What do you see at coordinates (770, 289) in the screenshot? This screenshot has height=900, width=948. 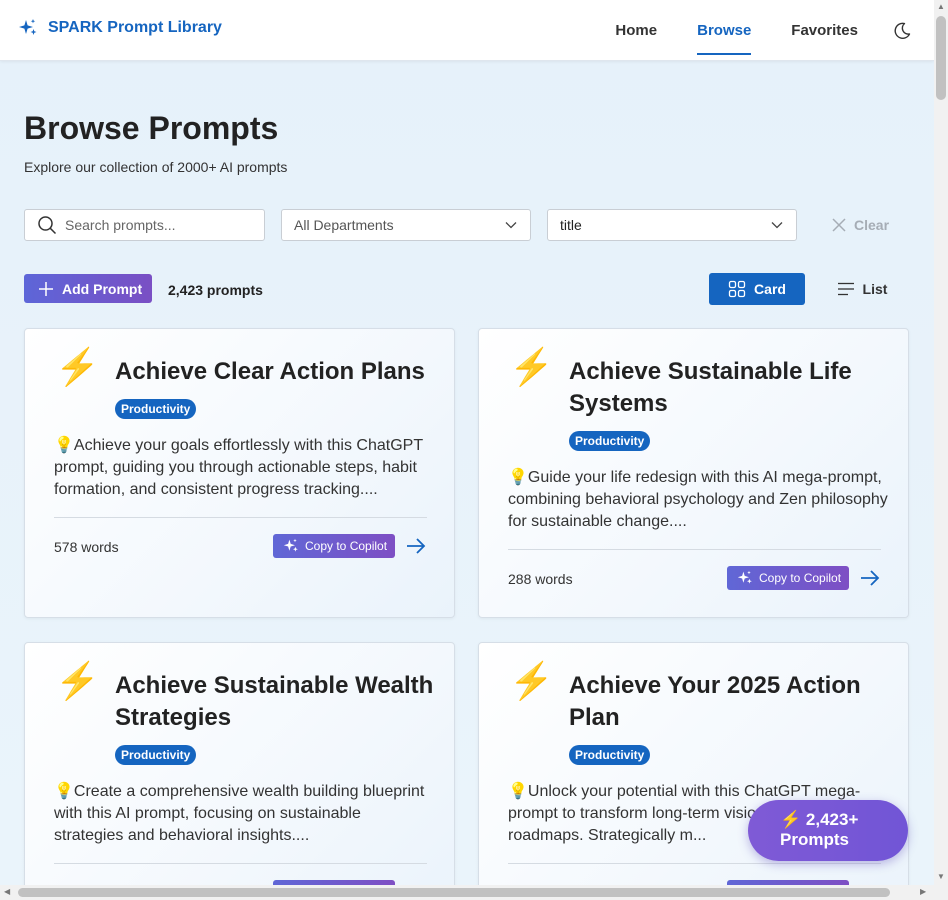 I see `card-view-label: Card` at bounding box center [770, 289].